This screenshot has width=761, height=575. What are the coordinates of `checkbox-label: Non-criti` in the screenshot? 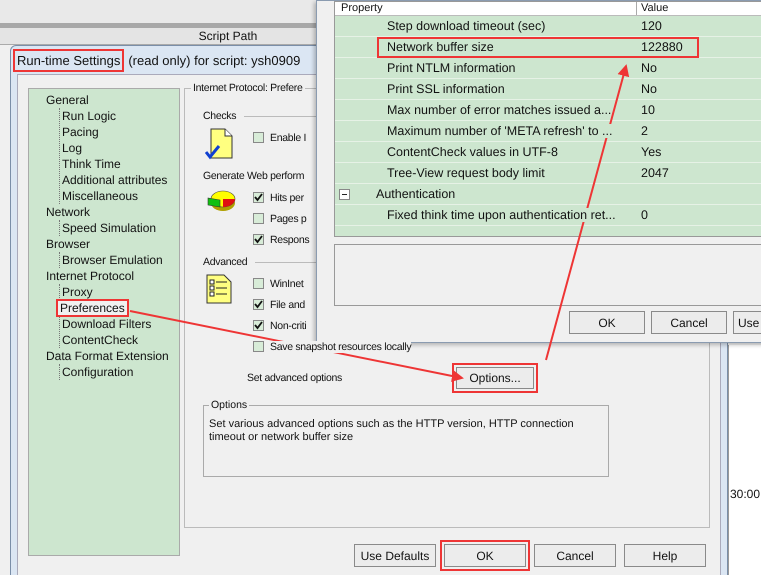 It's located at (288, 326).